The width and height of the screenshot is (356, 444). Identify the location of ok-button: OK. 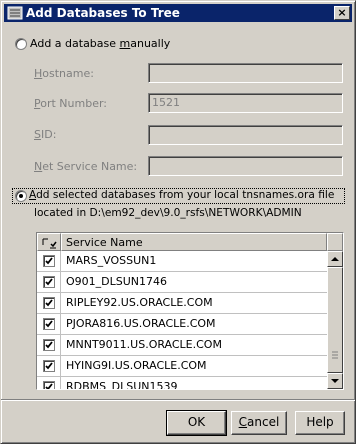
(196, 423).